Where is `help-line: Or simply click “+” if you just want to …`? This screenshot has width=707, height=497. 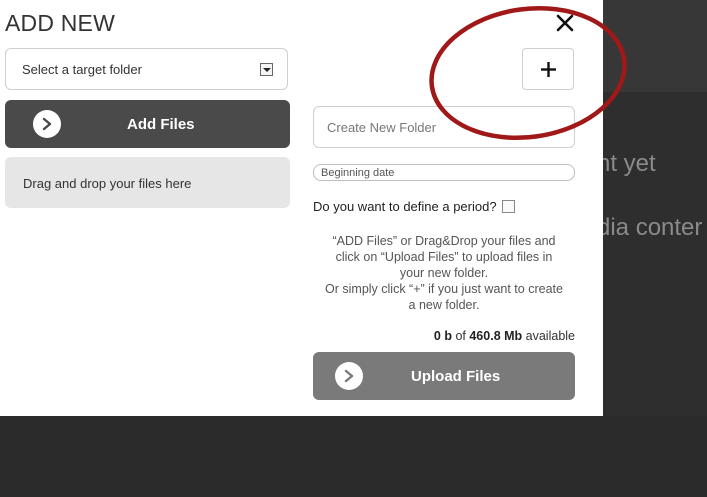
help-line: Or simply click “+” if you just want to … is located at coordinates (444, 289).